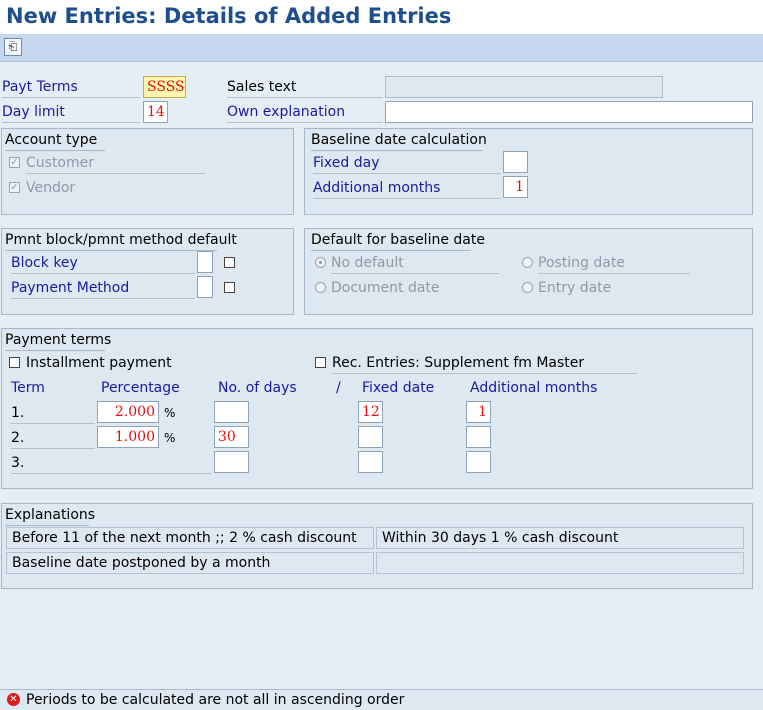  I want to click on no-default-label: No default, so click(415, 263).